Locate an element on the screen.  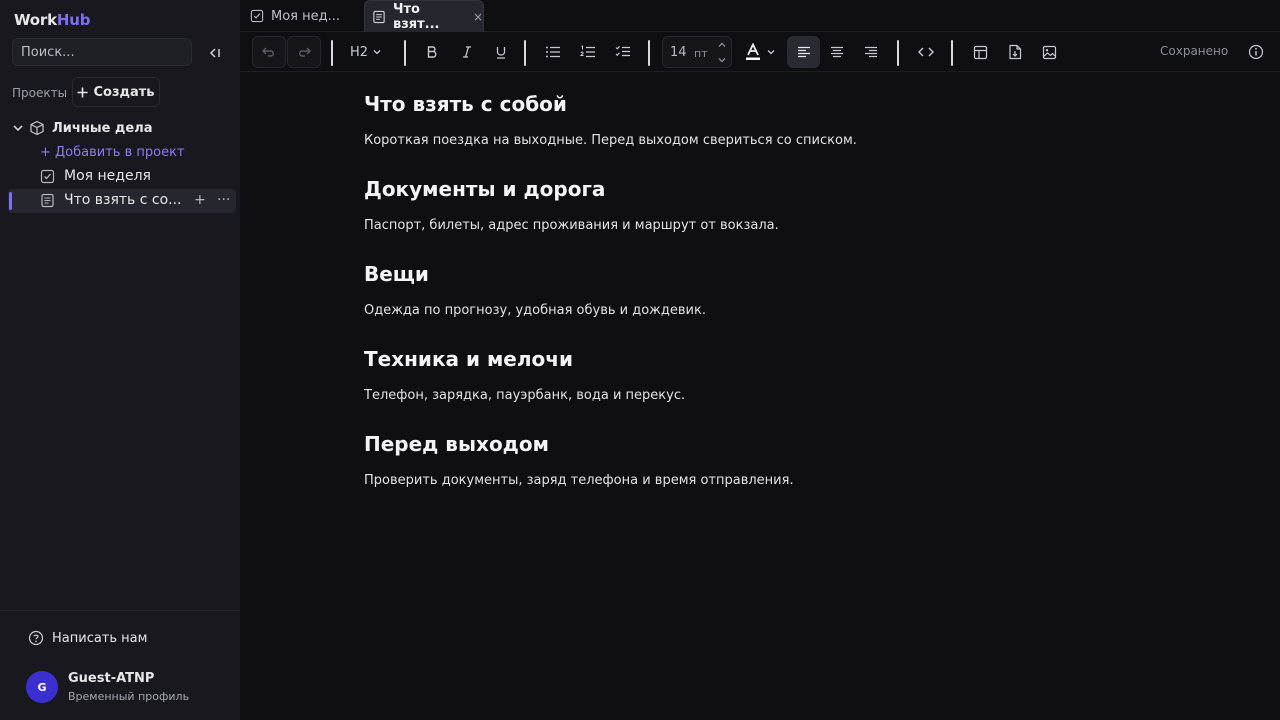
bold-icon is located at coordinates (432, 52).